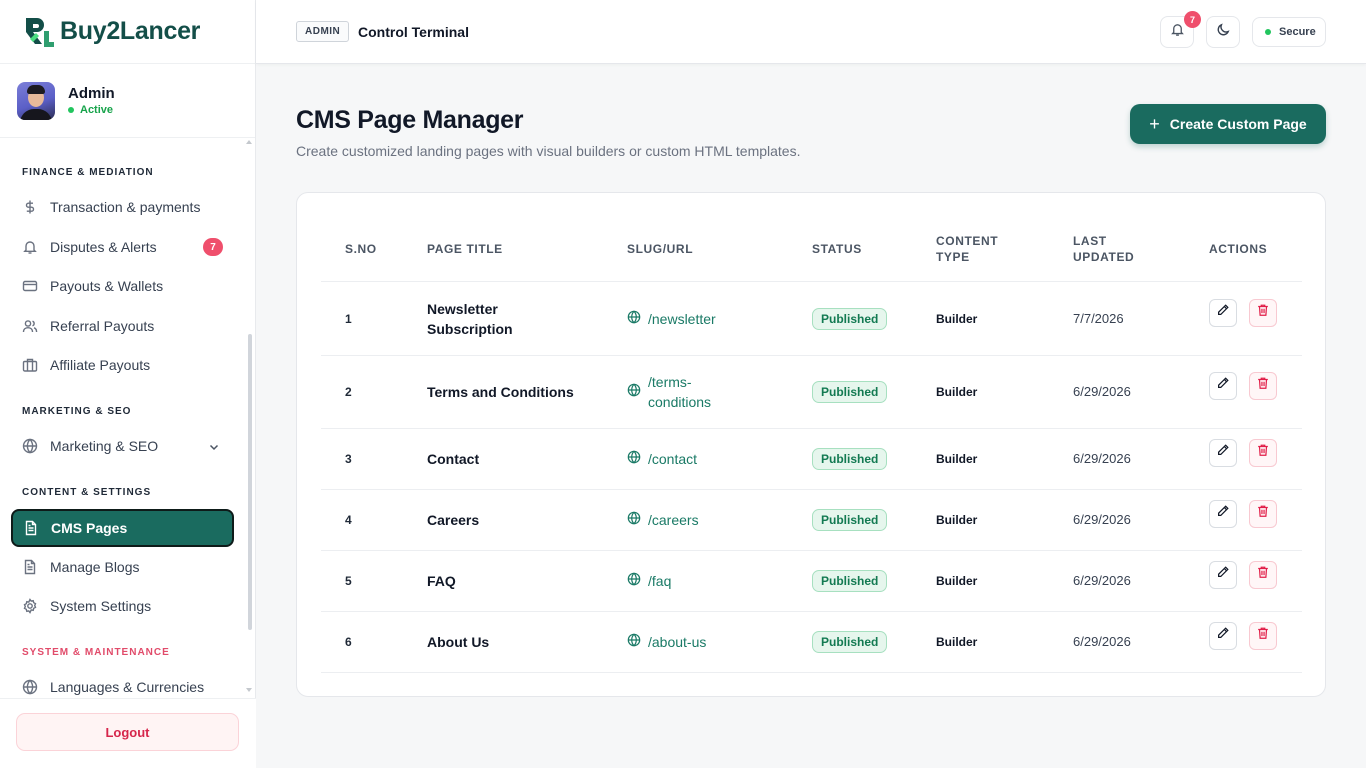 This screenshot has height=768, width=1366. I want to click on row-slug-link: /about-us, so click(712, 641).